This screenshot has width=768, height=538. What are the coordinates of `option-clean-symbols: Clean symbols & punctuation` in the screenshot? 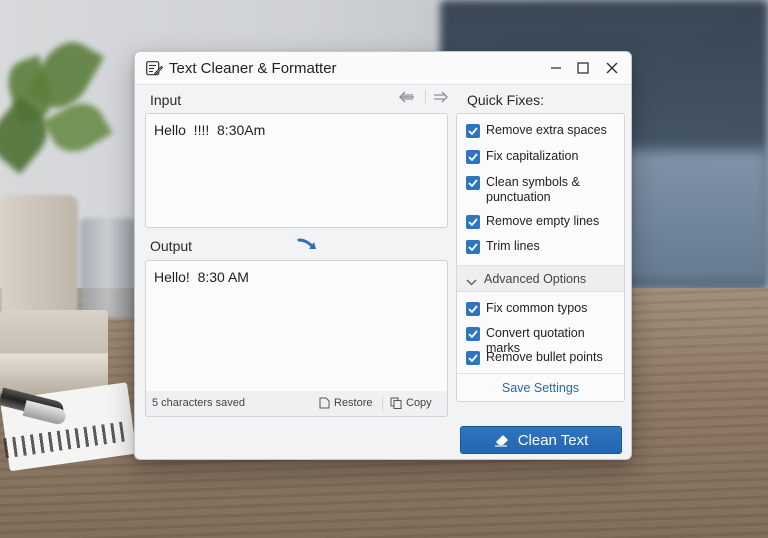 It's located at (528, 190).